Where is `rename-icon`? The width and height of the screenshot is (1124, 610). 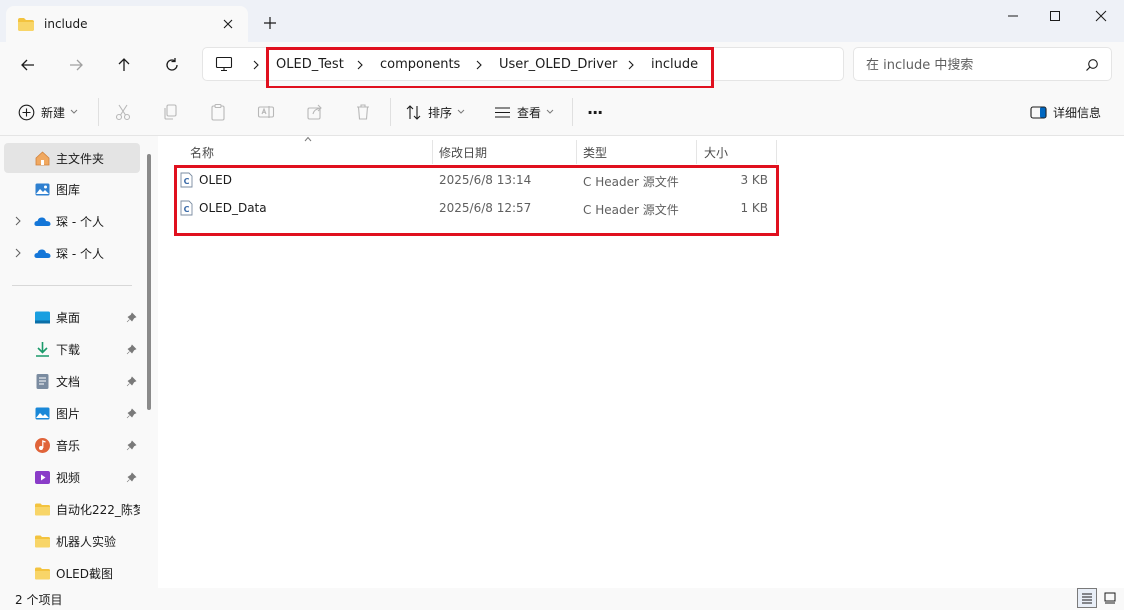
rename-icon is located at coordinates (266, 112).